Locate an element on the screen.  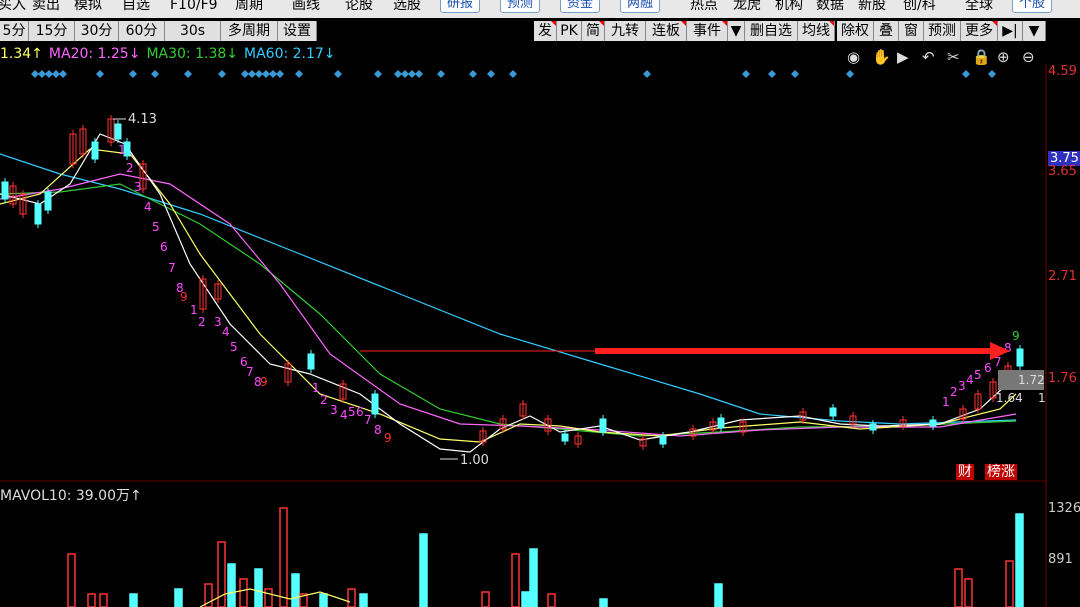
menu-item-7: 论股 is located at coordinates (359, 7).